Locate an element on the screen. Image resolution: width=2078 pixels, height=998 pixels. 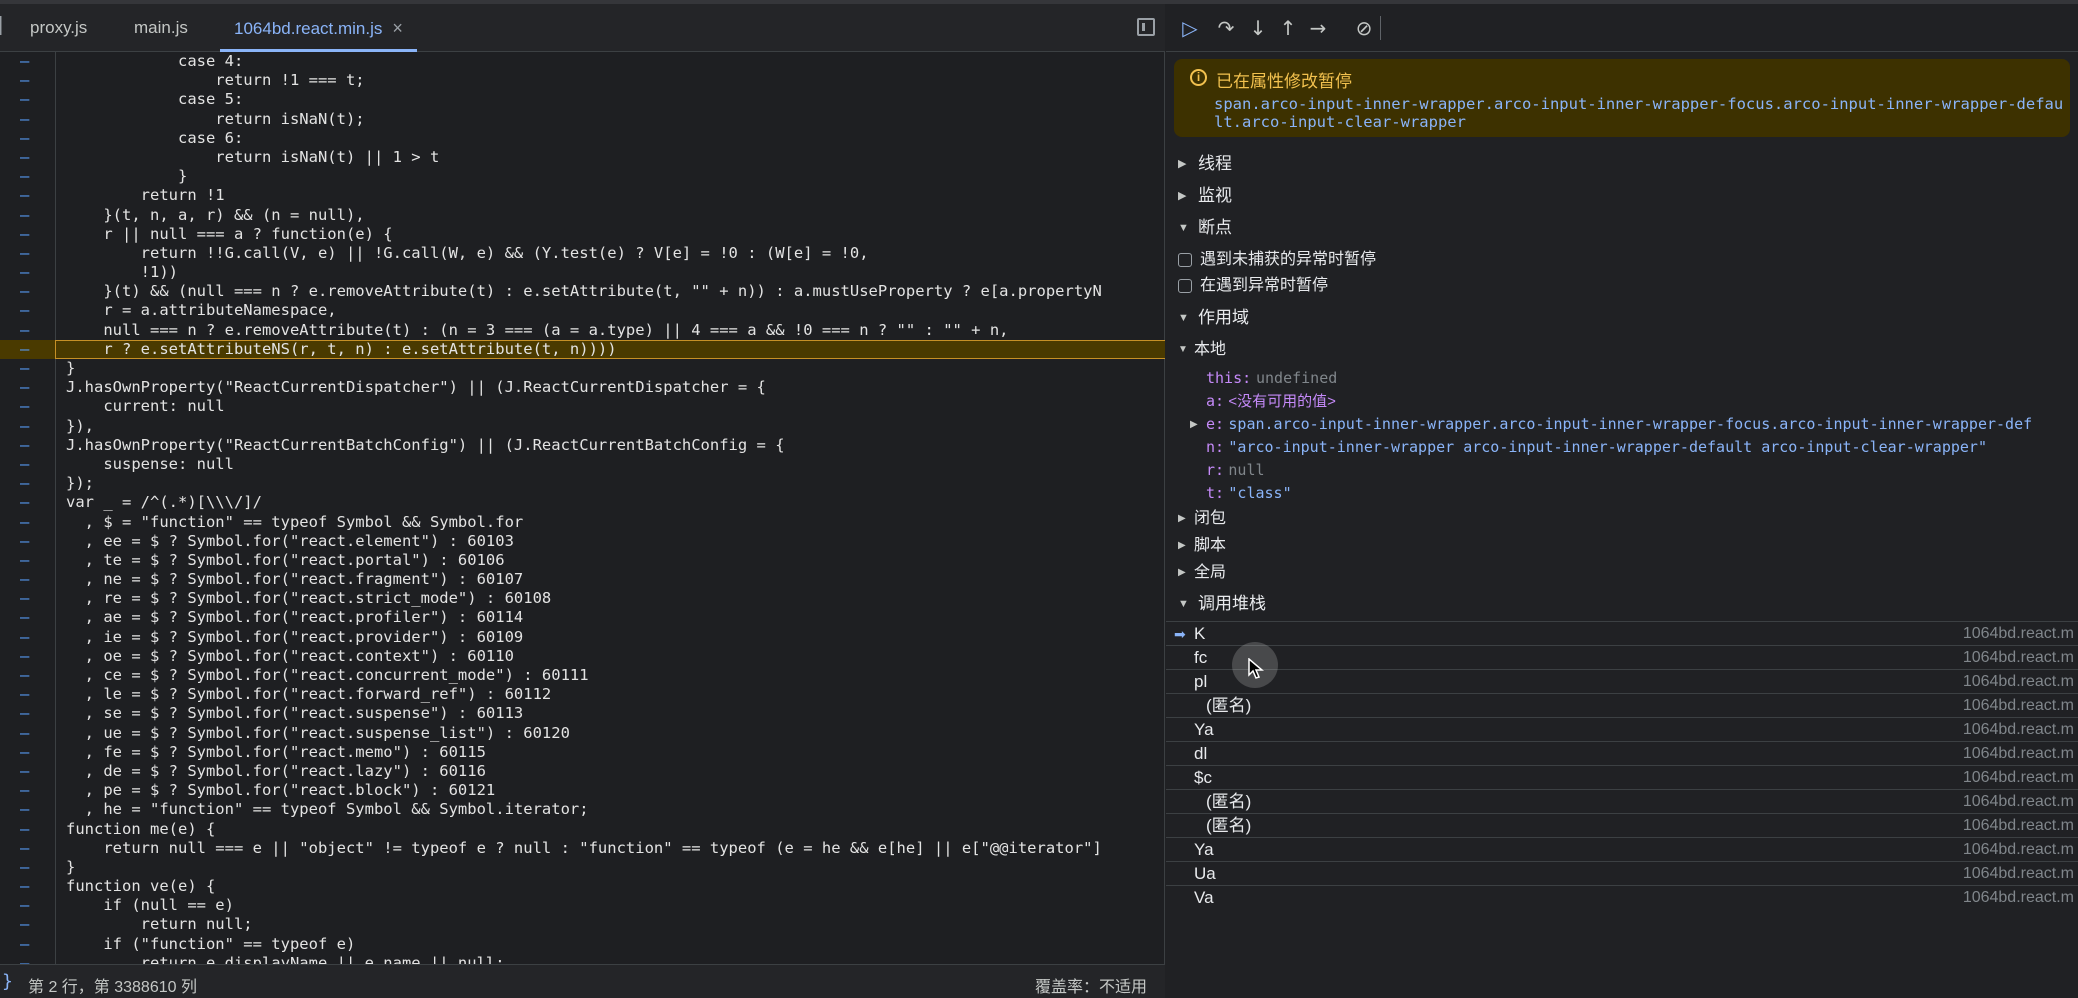
code-line: – case 6: is located at coordinates (582, 138).